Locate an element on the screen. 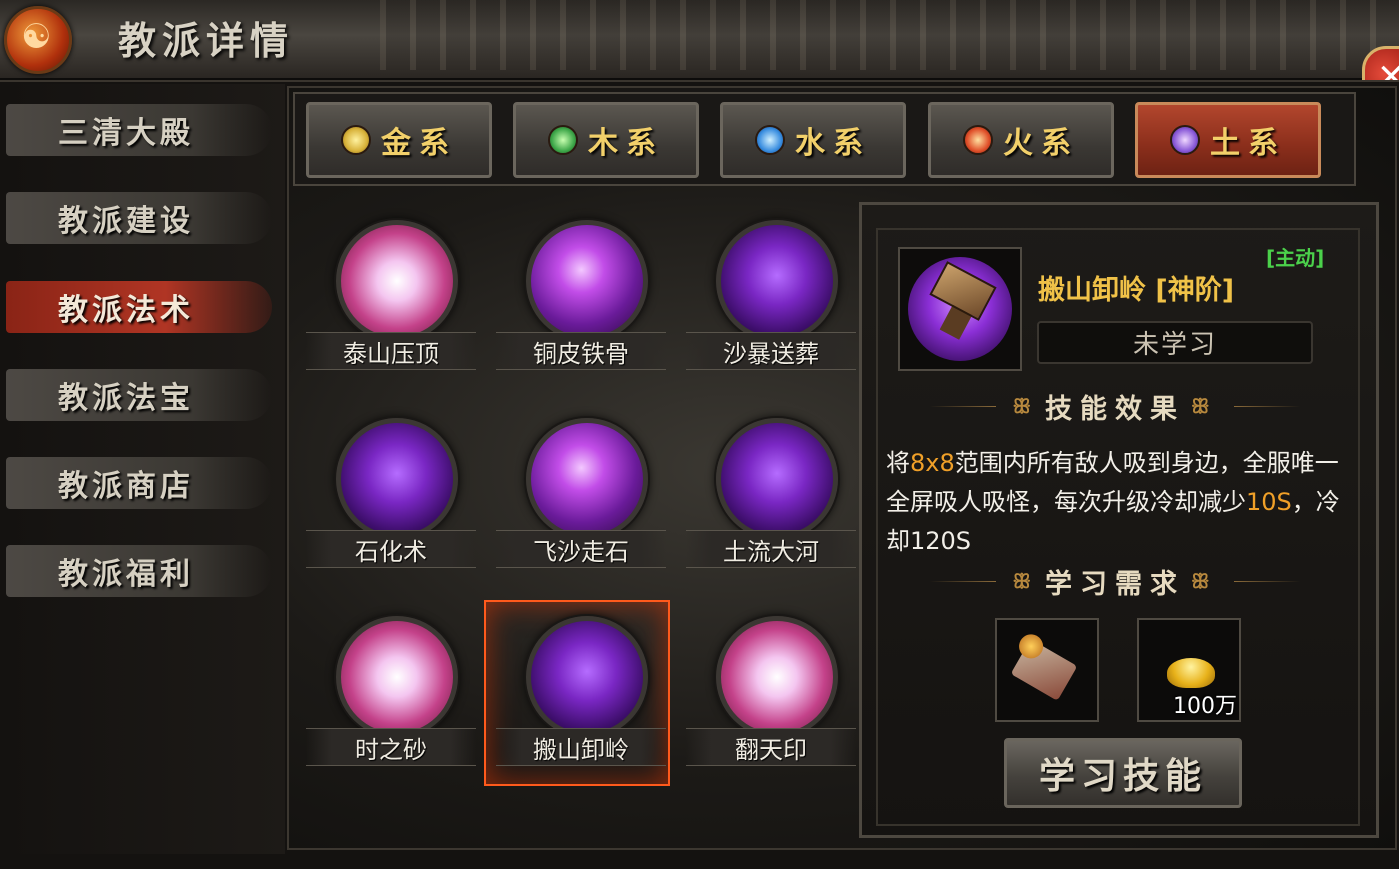 The image size is (1399, 869). skill-slot-selected: 搬山卸岭 is located at coordinates (577, 693).